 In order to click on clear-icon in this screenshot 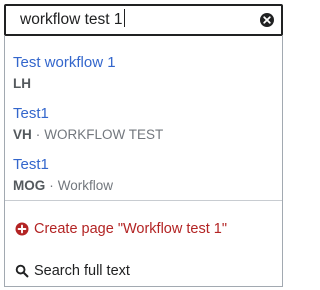, I will do `click(267, 20)`.